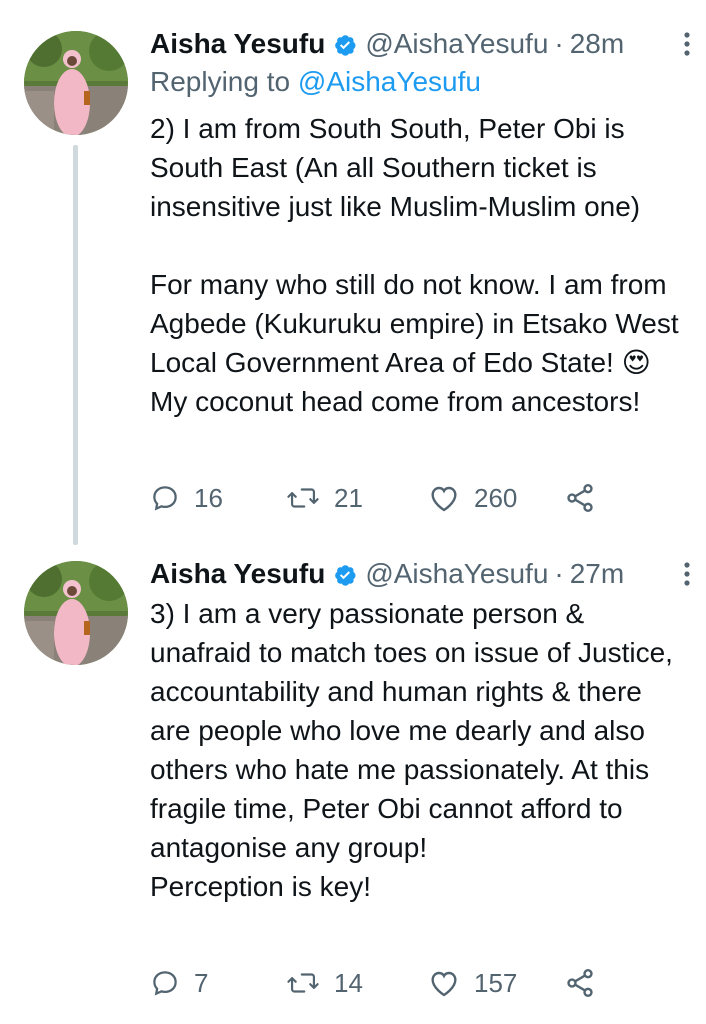  Describe the element at coordinates (389, 81) in the screenshot. I see `replying-handle-link: @AishaYesufu` at that location.